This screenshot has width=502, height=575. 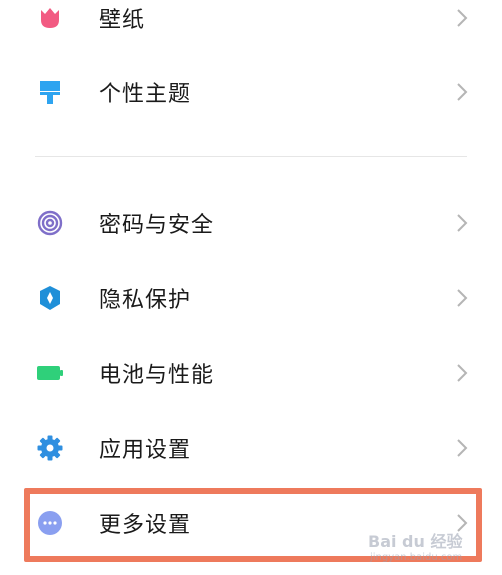 What do you see at coordinates (50, 92) in the screenshot?
I see `paint-brush-icon` at bounding box center [50, 92].